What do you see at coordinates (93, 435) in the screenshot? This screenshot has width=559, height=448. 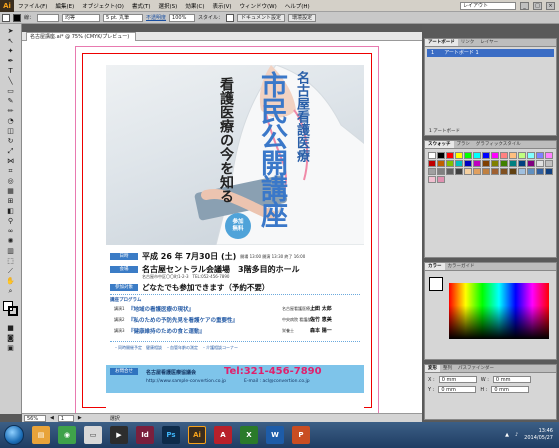 I see `folder-icon: ▭` at bounding box center [93, 435].